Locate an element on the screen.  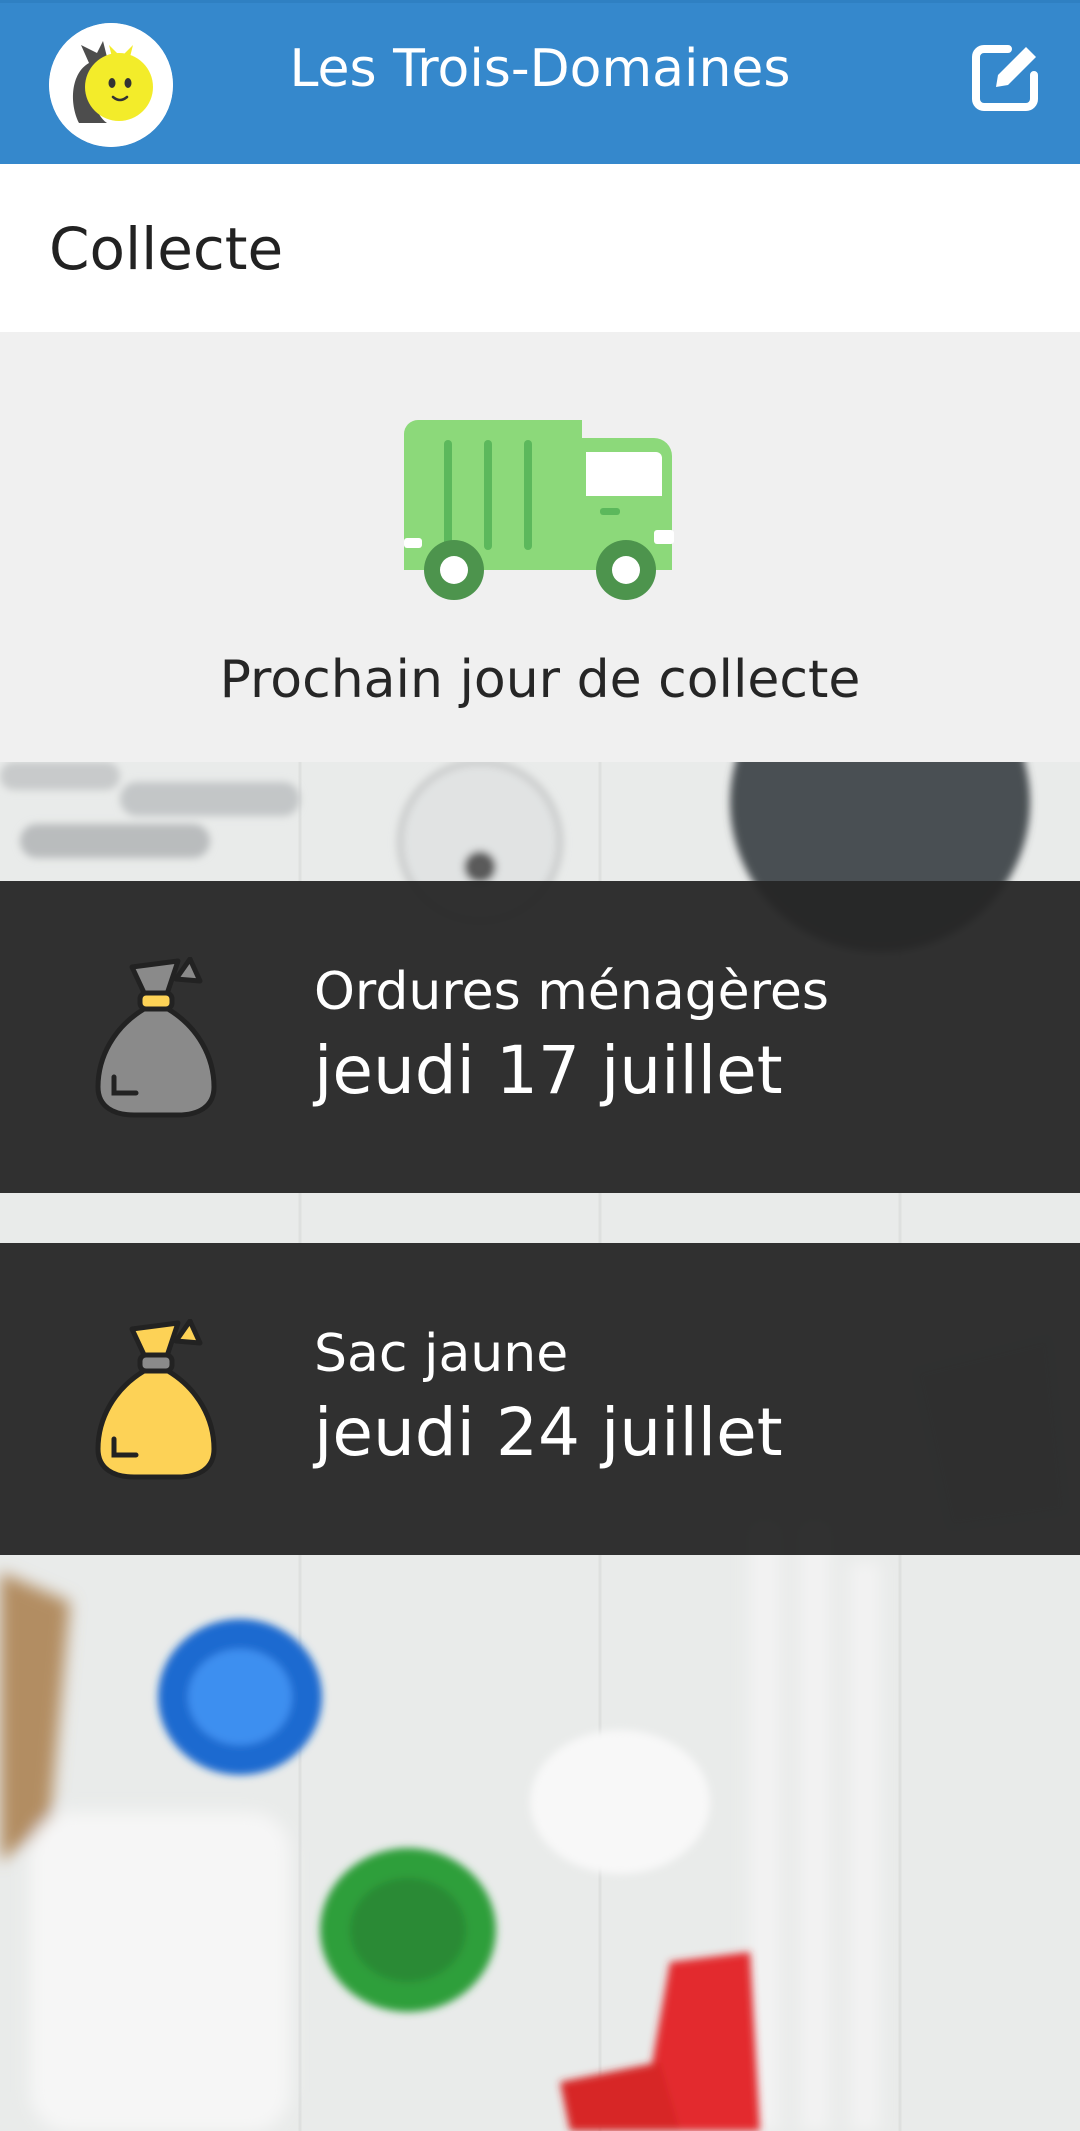
waste-type-label: Ordures ménagères is located at coordinates (571, 992).